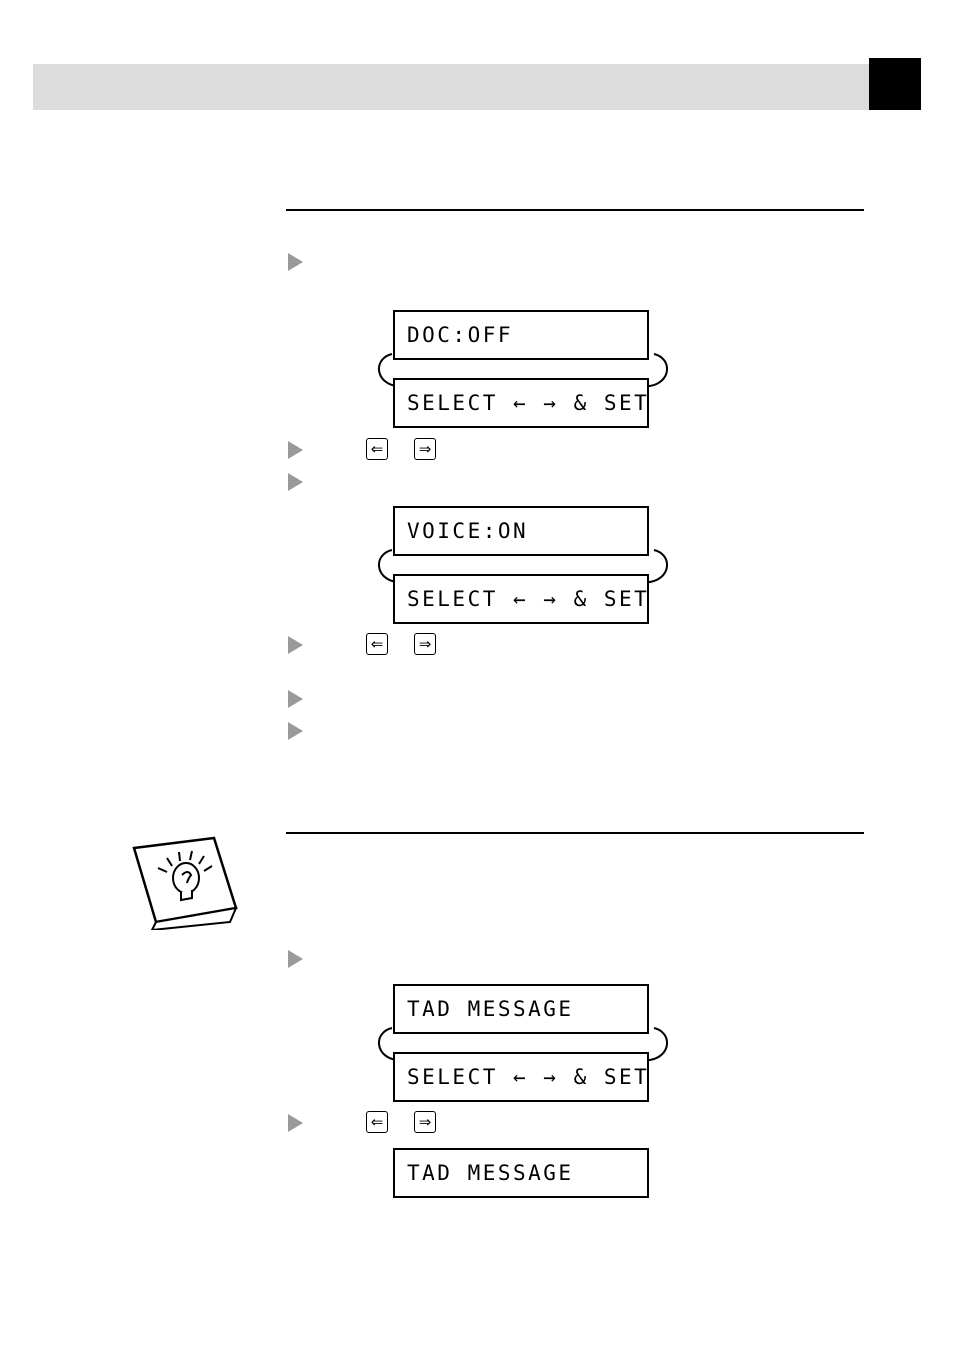 Image resolution: width=954 pixels, height=1348 pixels. Describe the element at coordinates (477, 87) in the screenshot. I see `page-header-band` at that location.